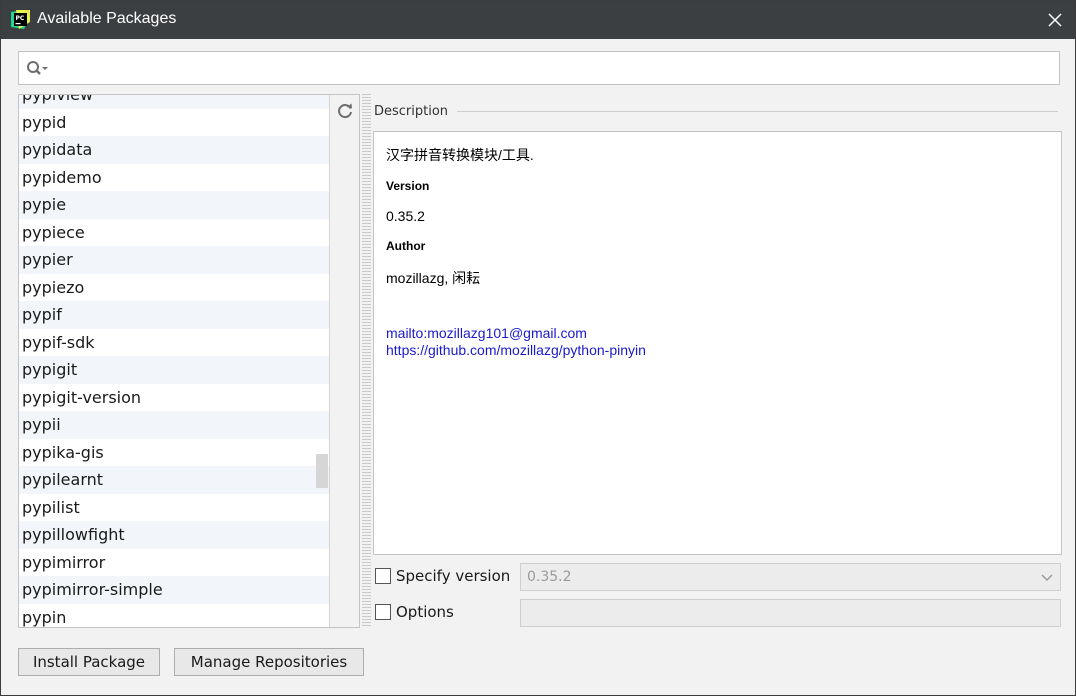  What do you see at coordinates (269, 662) in the screenshot?
I see `manage-repositories-button: Manage Repositories` at bounding box center [269, 662].